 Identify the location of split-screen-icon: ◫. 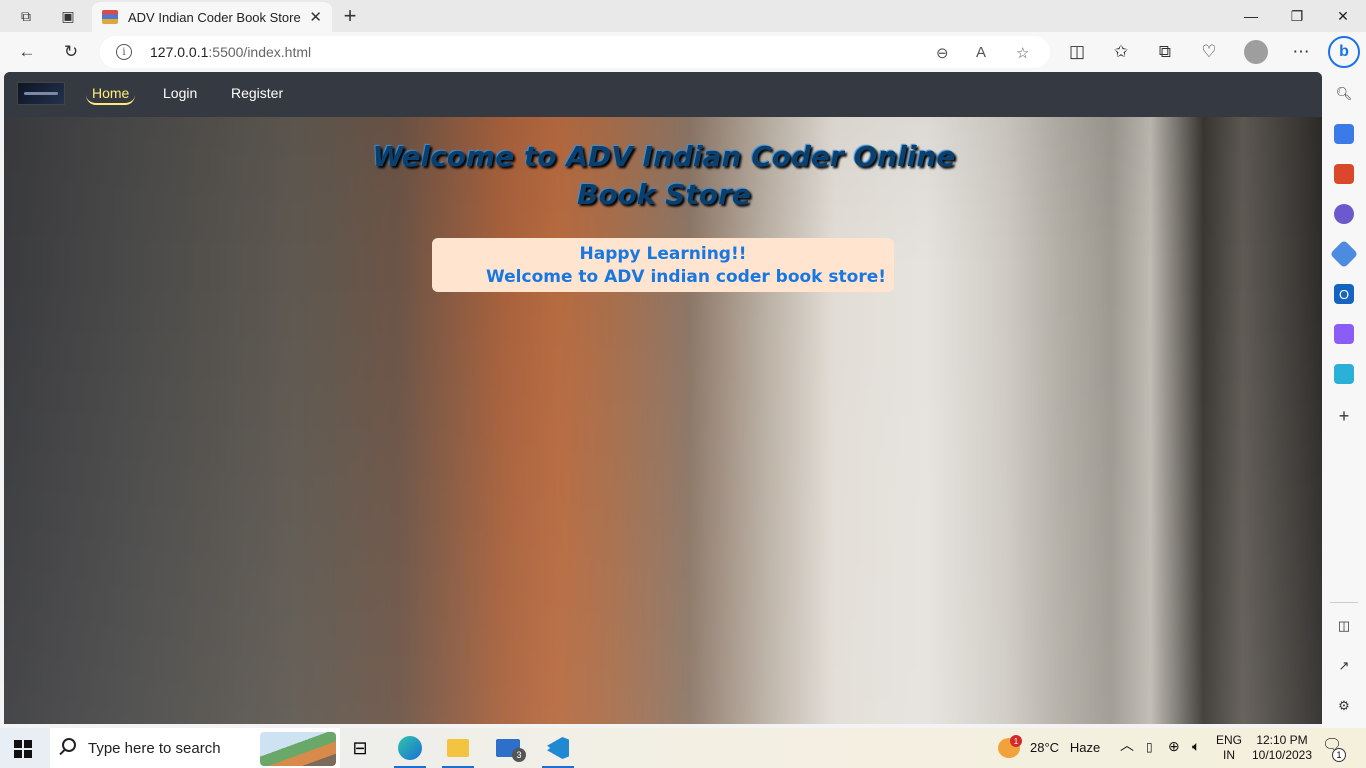
(1077, 52).